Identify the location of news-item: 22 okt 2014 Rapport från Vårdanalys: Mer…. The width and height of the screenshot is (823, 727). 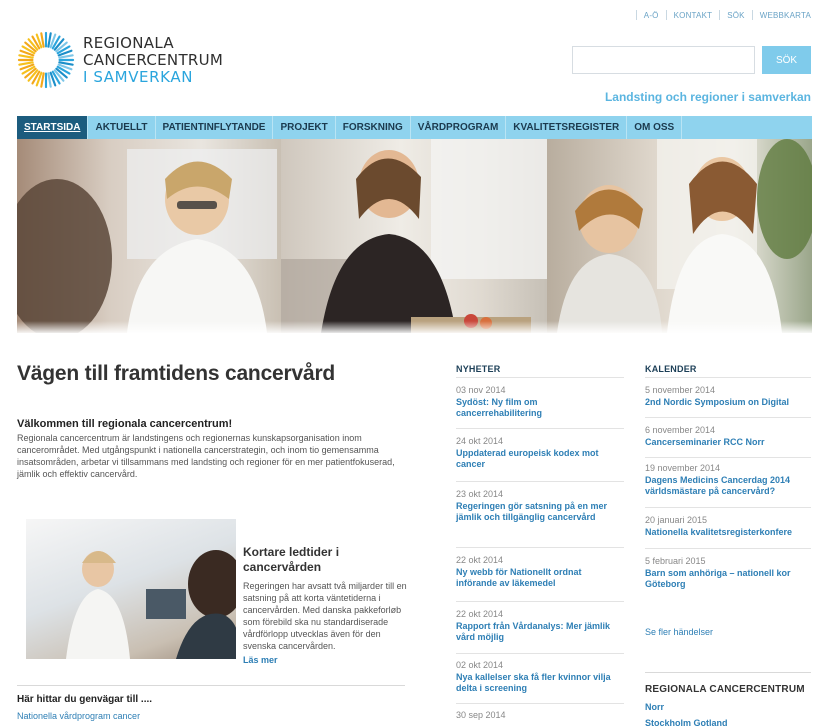
(540, 626).